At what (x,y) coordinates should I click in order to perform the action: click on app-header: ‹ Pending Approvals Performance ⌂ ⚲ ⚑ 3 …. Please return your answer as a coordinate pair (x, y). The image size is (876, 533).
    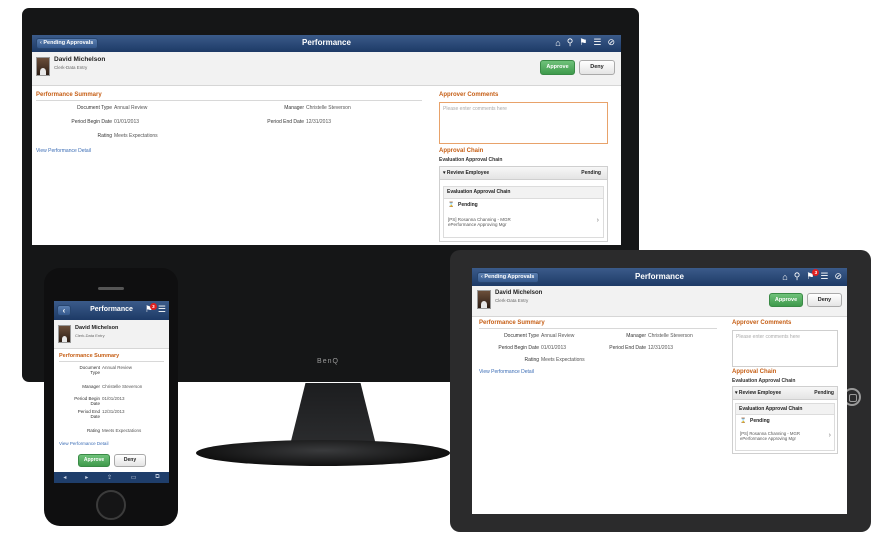
    Looking at the image, I should click on (659, 277).